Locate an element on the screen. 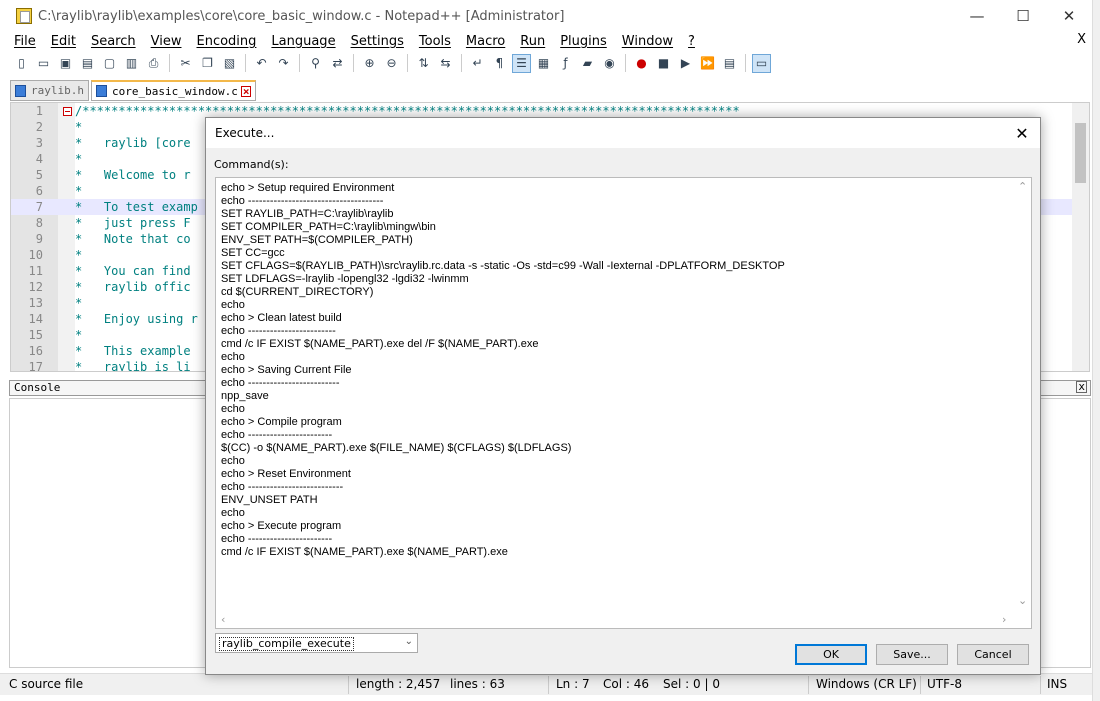 Image resolution: width=1100 pixels, height=701 pixels. commands-vertical-scrollbar: ⌃ ⌄ is located at coordinates (1023, 394).